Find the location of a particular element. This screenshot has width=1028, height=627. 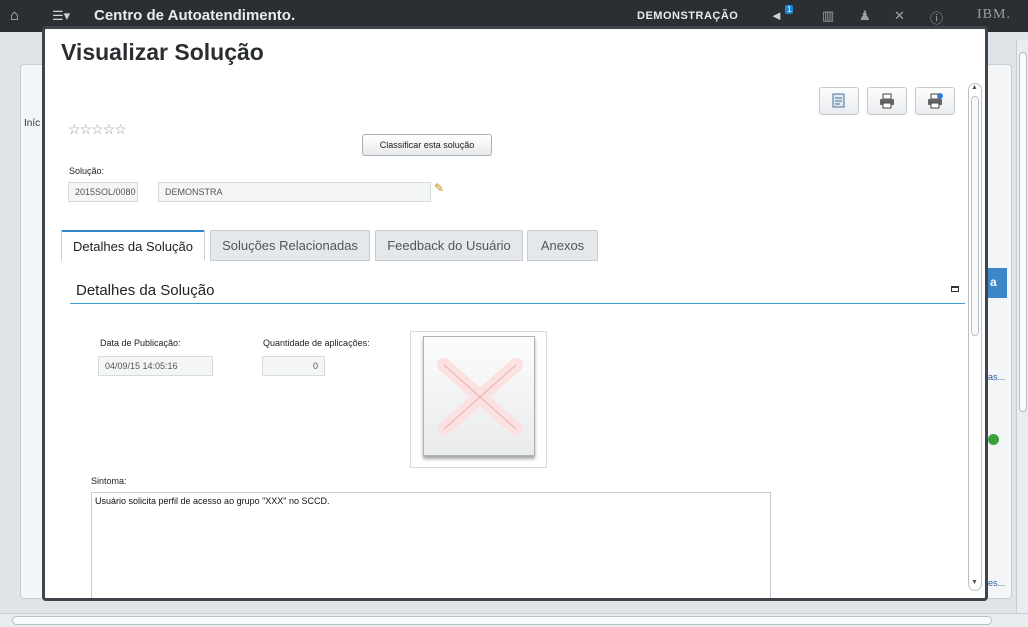

background-right-panel is located at coordinates (999, 331).